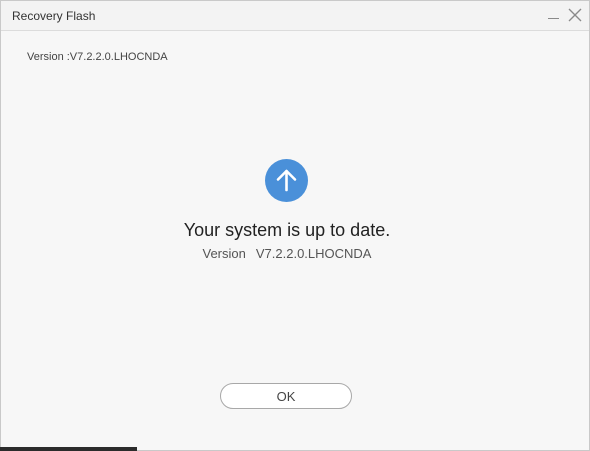  I want to click on status-version: Version V7.2.2.0.LHOCNDA, so click(287, 253).